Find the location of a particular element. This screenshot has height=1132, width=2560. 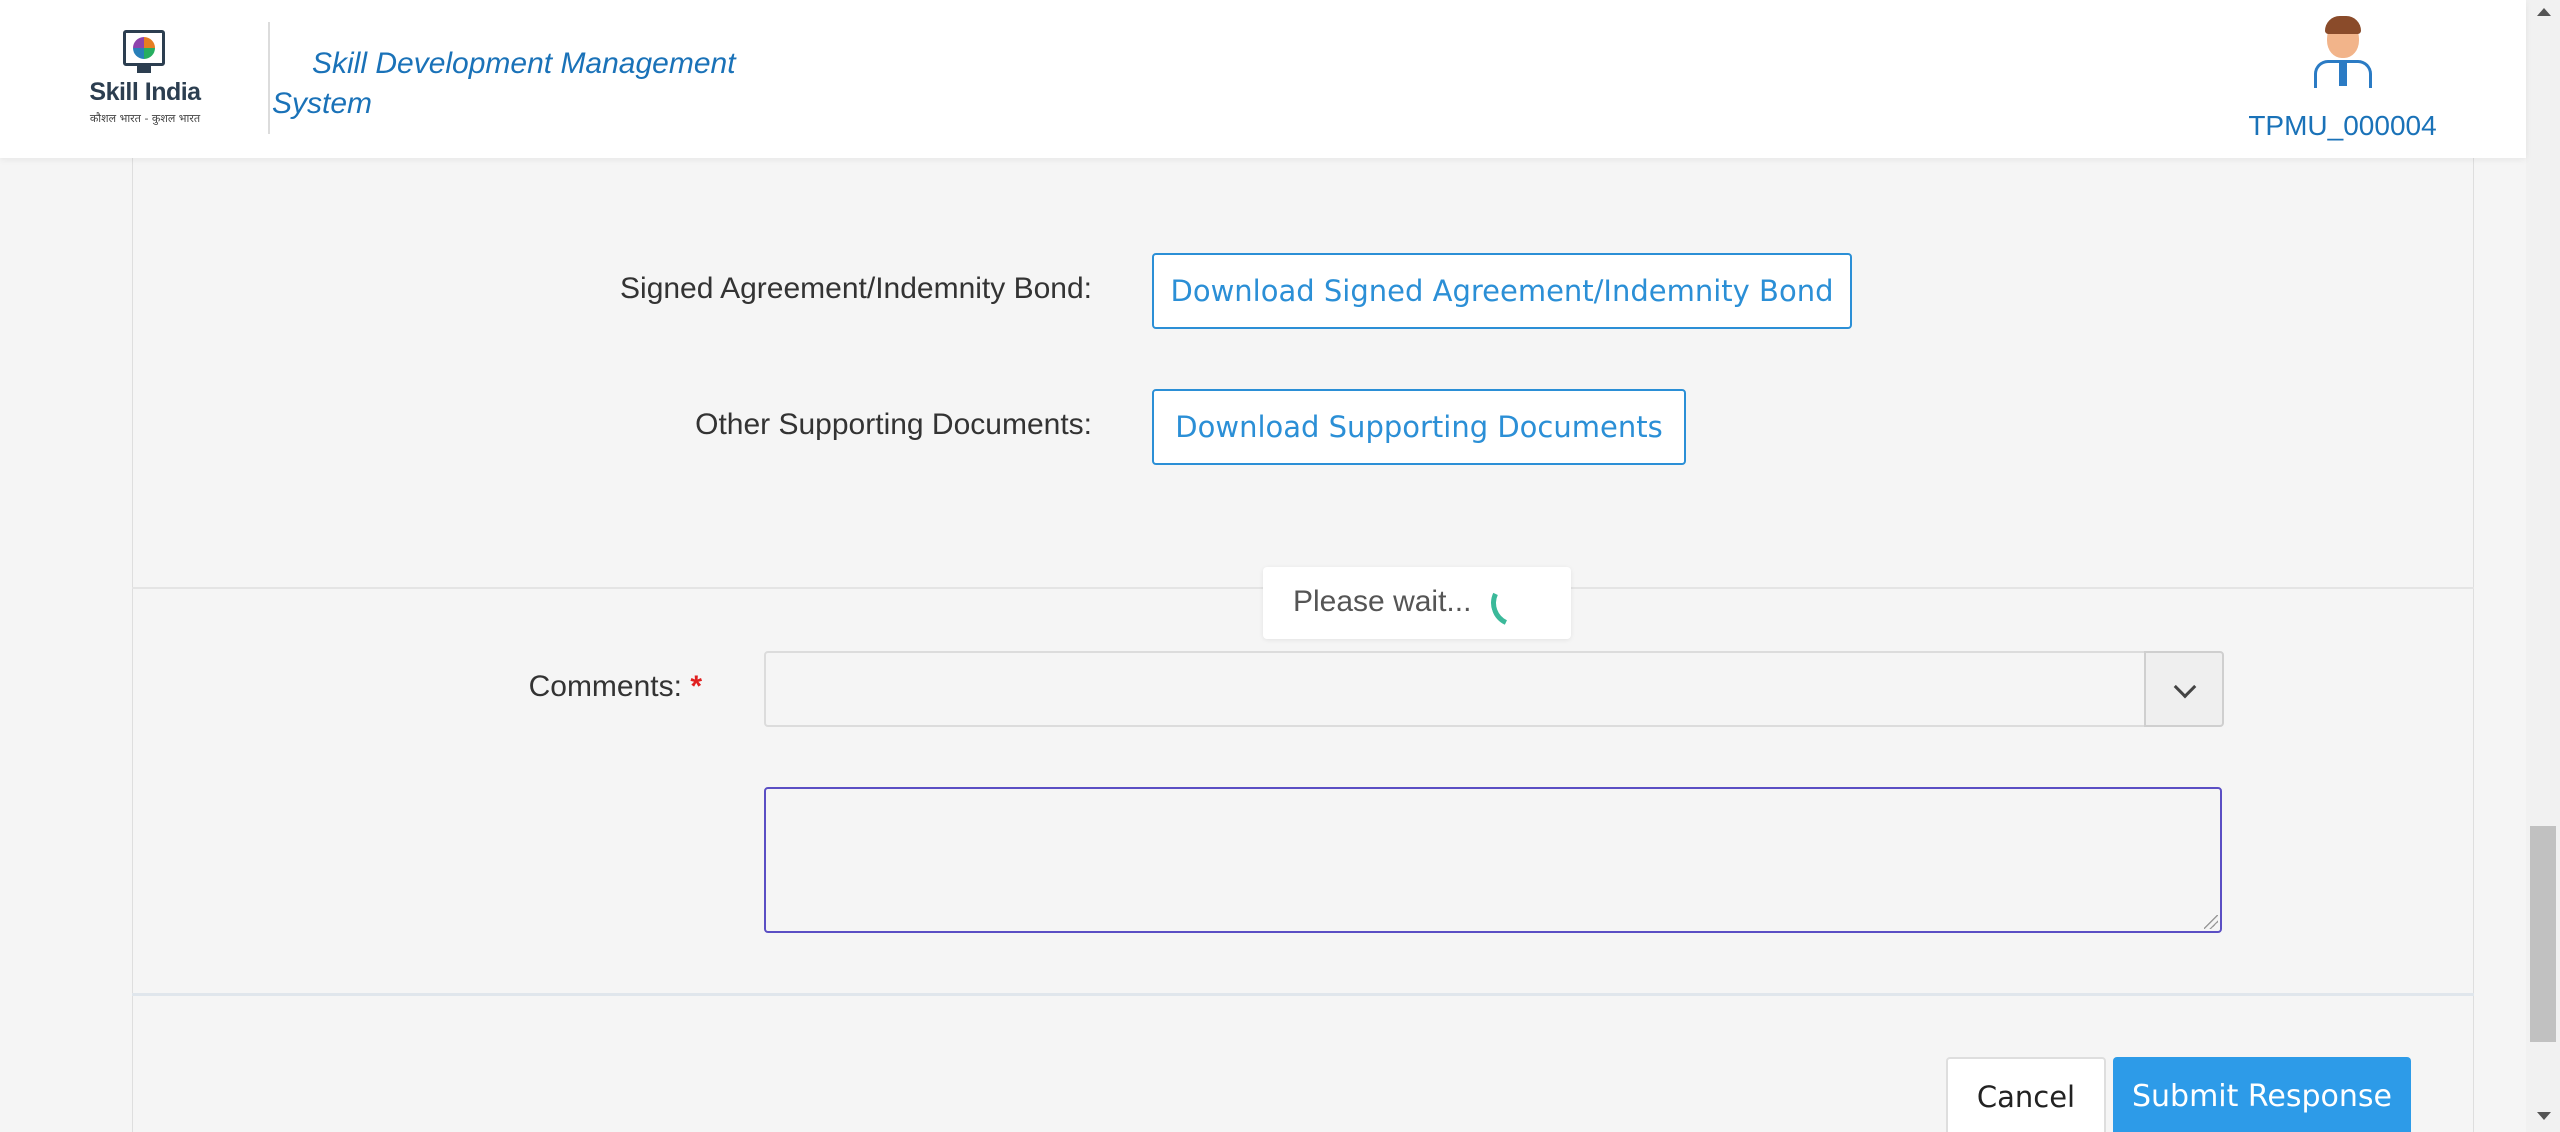

comments-label: Comments: * is located at coordinates (551, 687).